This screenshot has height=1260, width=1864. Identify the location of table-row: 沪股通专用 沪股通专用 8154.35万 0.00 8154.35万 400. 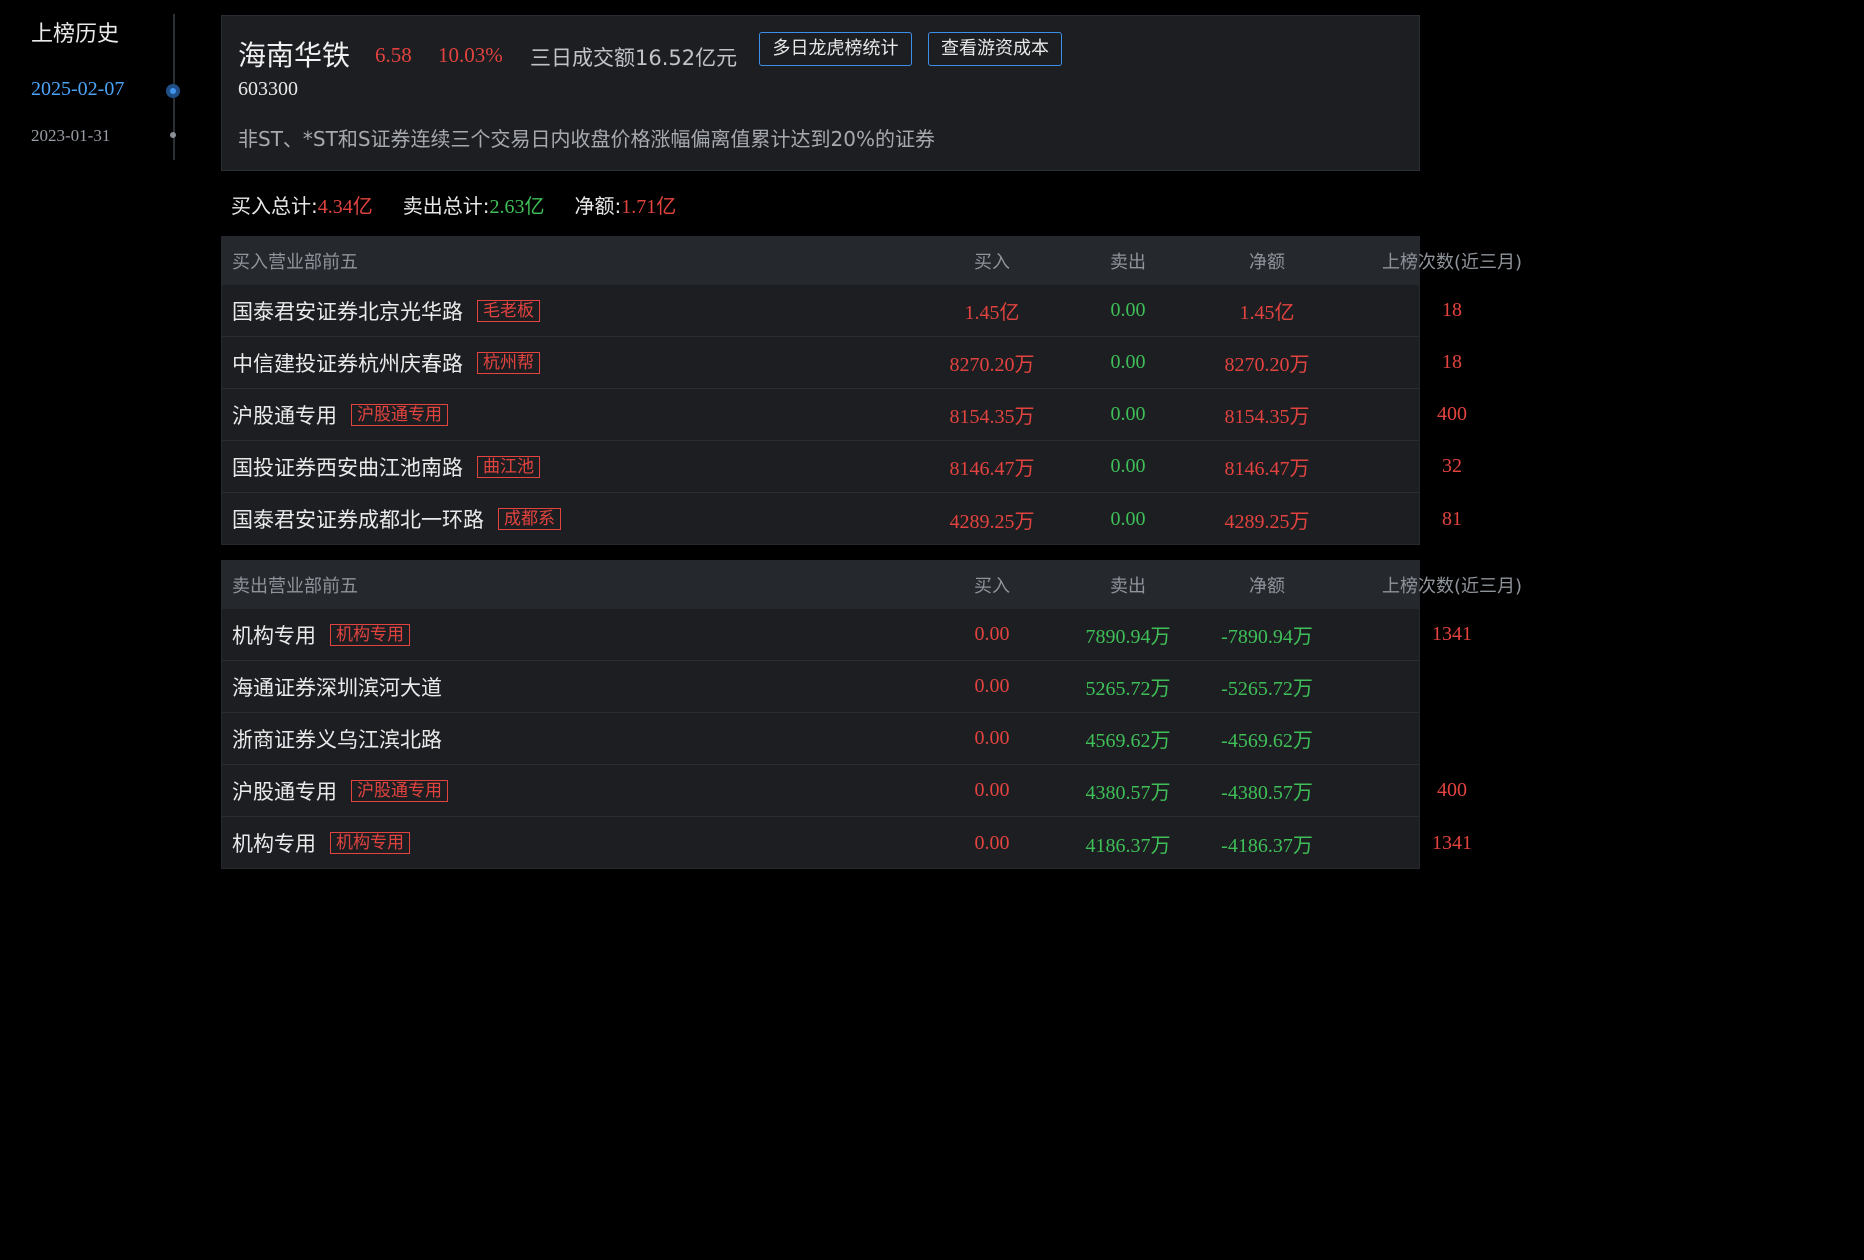
(844, 415).